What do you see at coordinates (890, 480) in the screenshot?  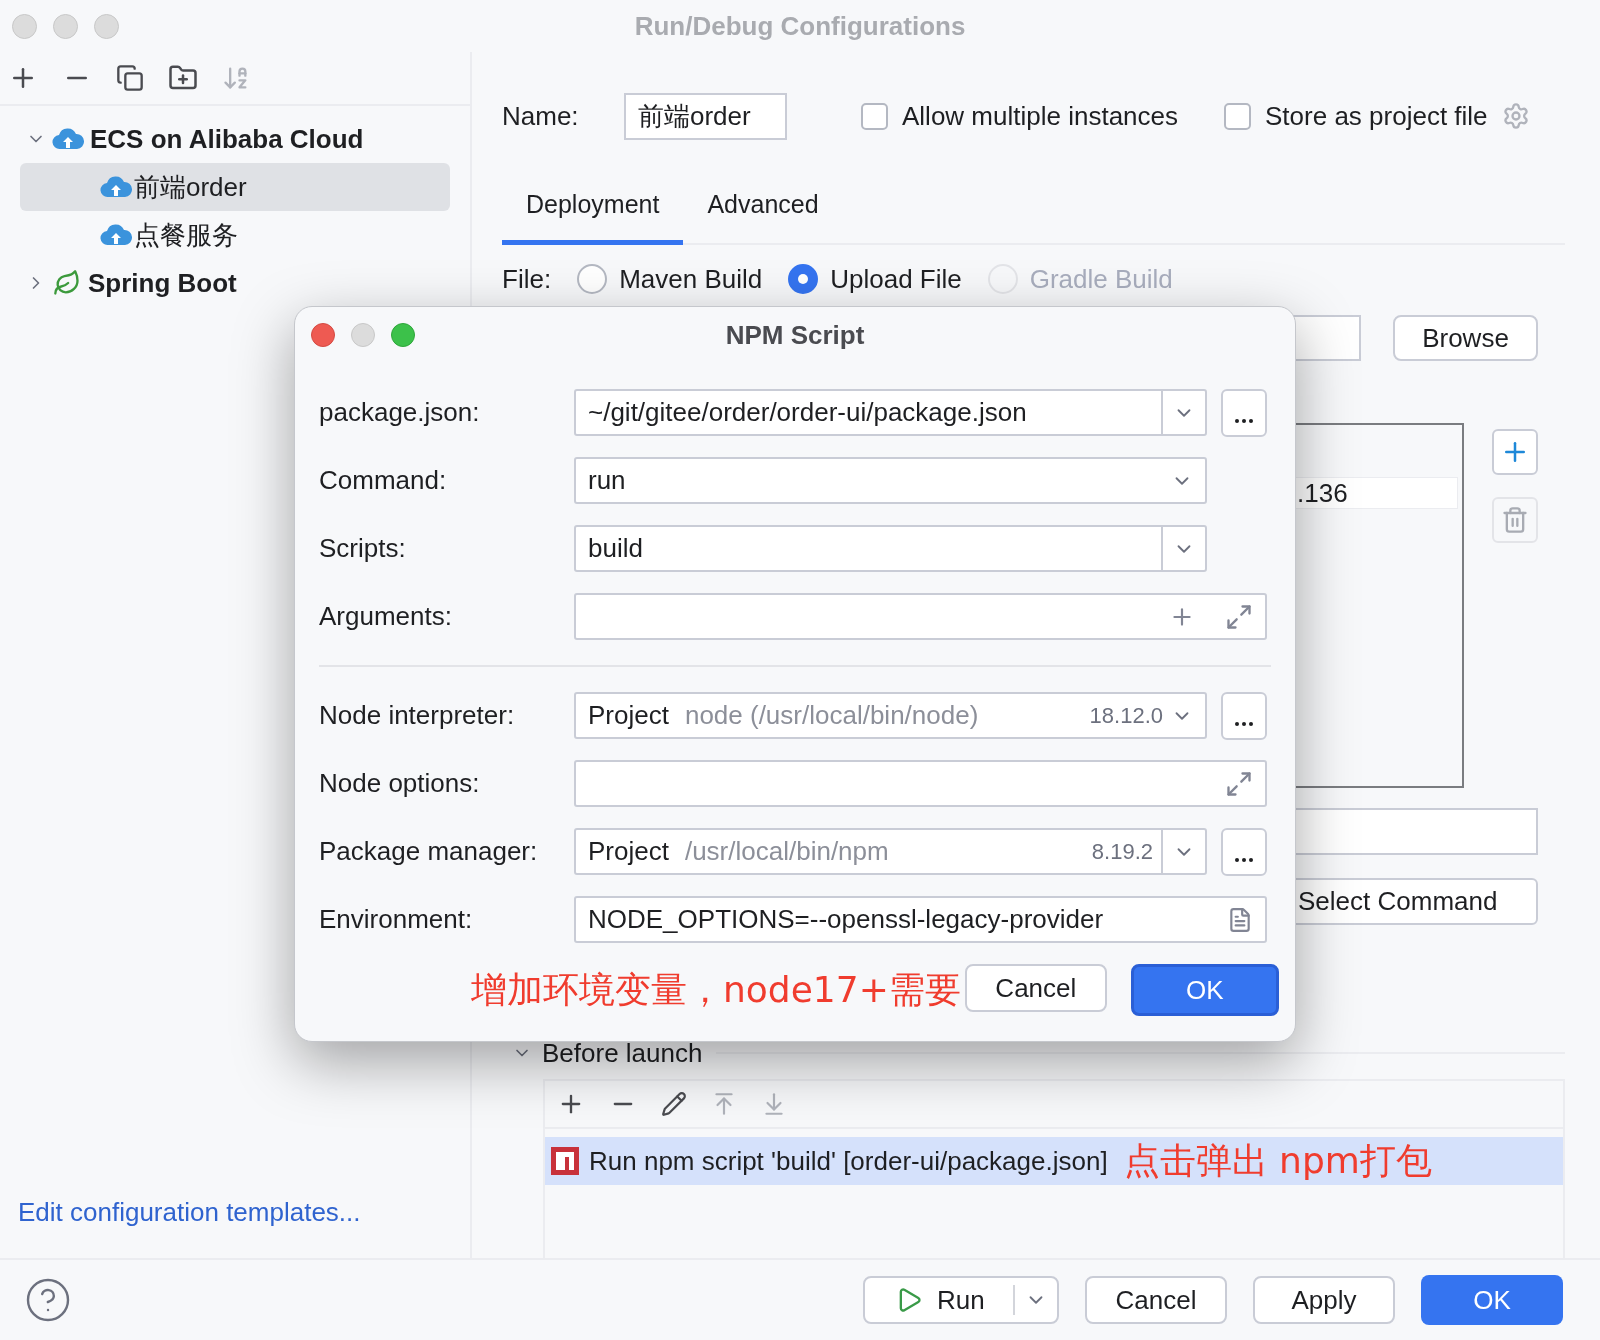 I see `dropdown-field: run` at bounding box center [890, 480].